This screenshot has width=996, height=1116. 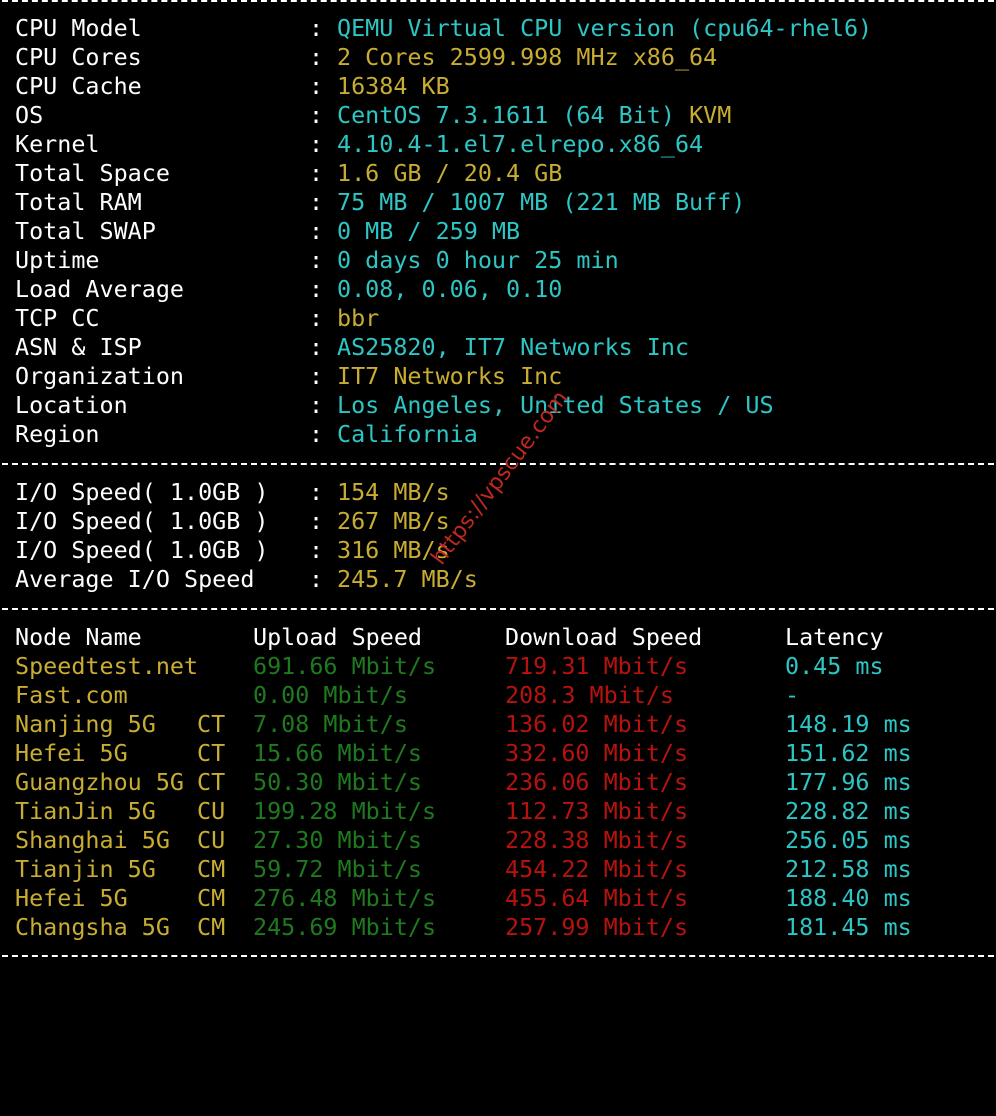 What do you see at coordinates (597, 666) in the screenshot?
I see `download-speed: 719.31 Mbit/s` at bounding box center [597, 666].